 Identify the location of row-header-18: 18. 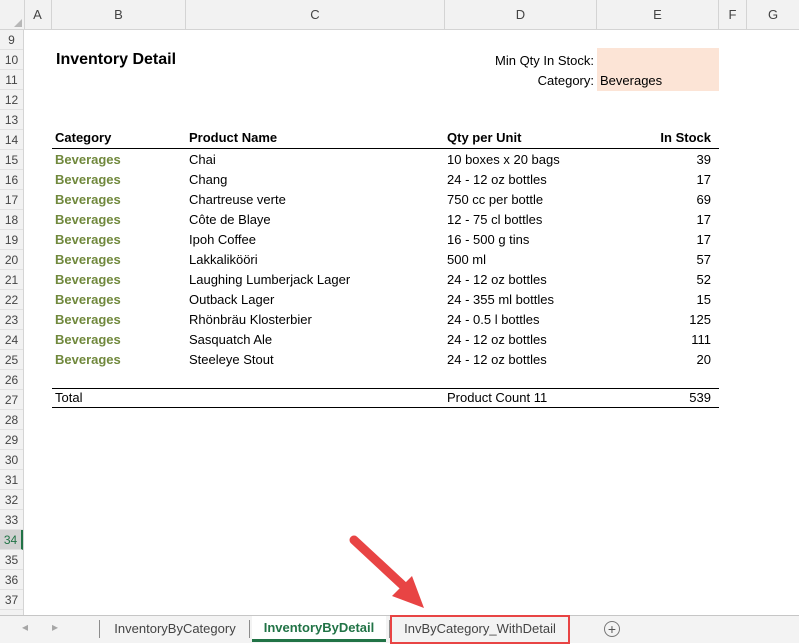
(11, 220).